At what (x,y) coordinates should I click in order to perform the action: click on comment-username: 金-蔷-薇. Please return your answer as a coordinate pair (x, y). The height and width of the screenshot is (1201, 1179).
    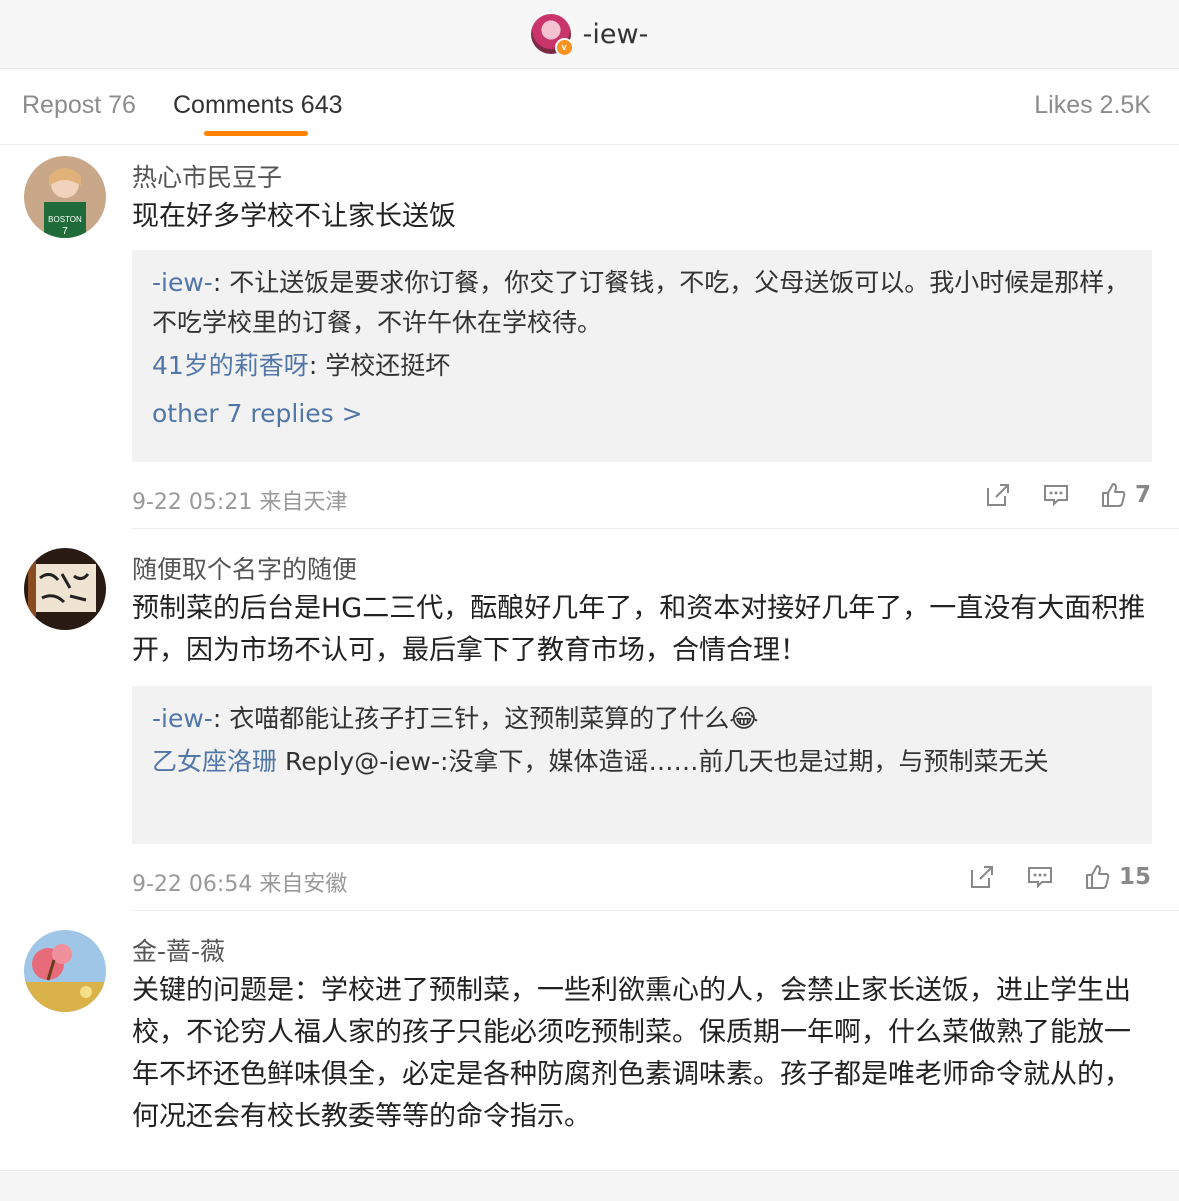
    Looking at the image, I should click on (178, 950).